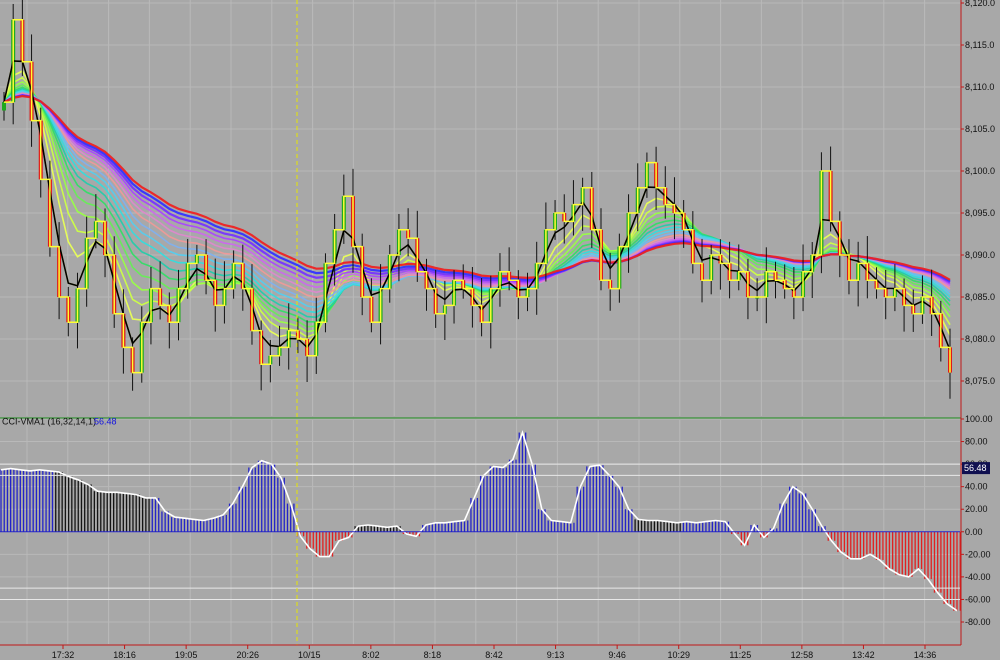 This screenshot has height=660, width=1000. I want to click on indicator-last-value: 56.48, so click(105, 421).